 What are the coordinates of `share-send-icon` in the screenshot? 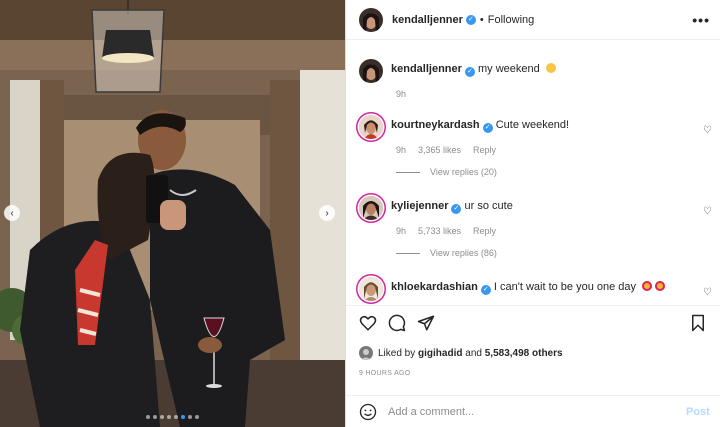 It's located at (426, 323).